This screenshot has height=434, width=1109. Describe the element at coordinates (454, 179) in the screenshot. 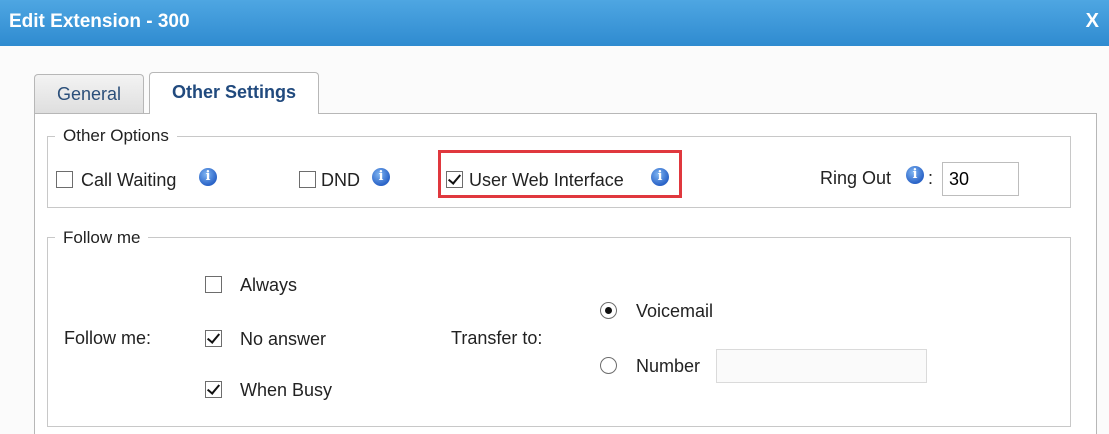

I see `user-web-interface-checkbox` at that location.